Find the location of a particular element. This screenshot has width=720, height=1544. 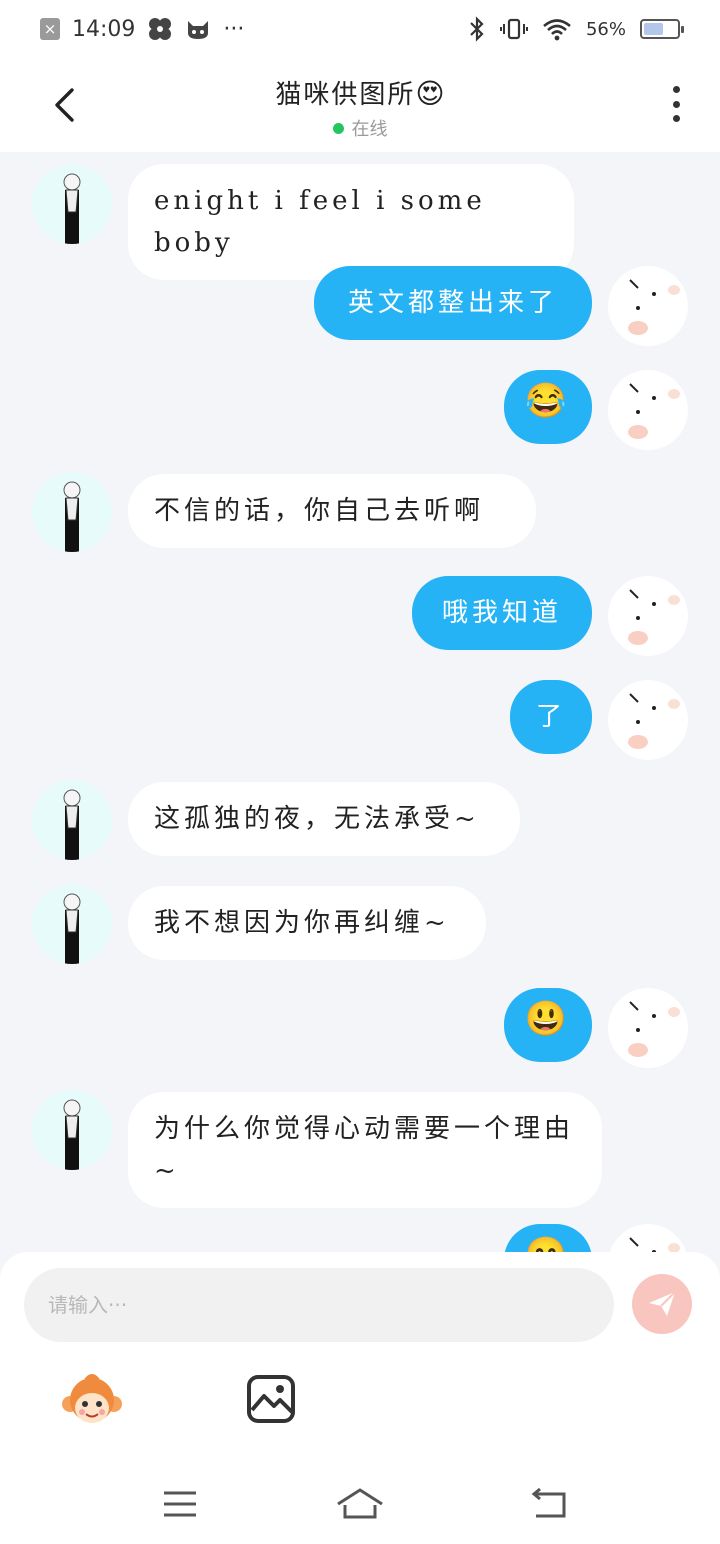

menu-icon is located at coordinates (180, 1504).